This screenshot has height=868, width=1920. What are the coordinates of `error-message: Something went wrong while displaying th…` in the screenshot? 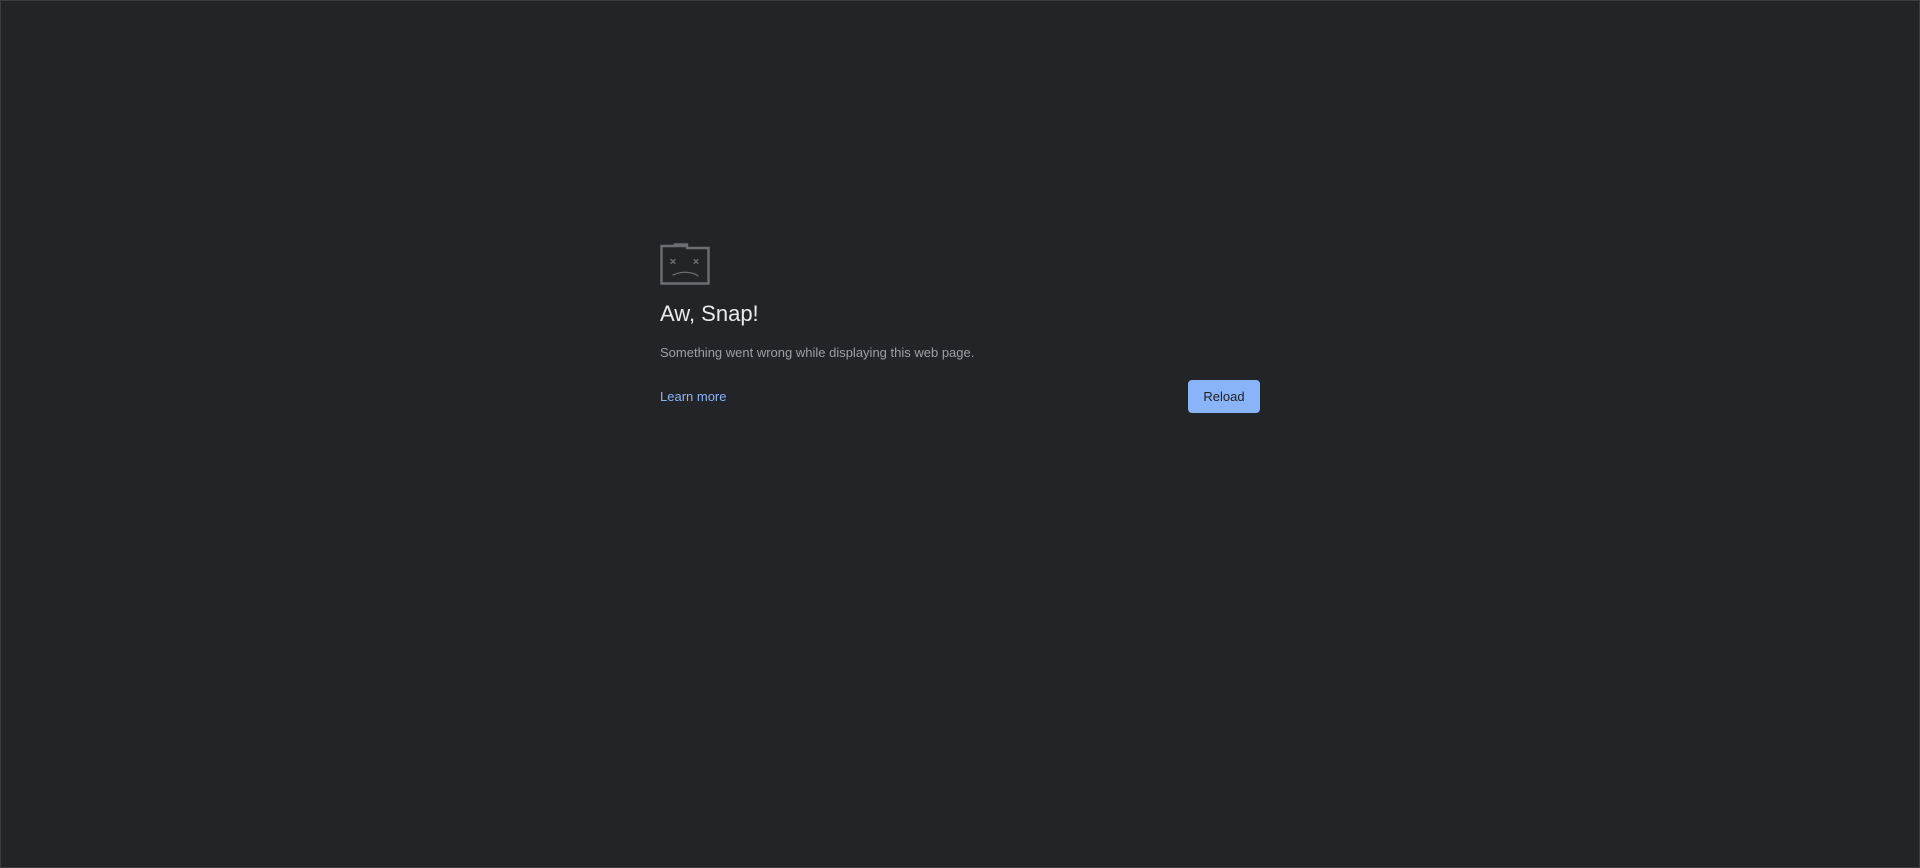 It's located at (817, 353).